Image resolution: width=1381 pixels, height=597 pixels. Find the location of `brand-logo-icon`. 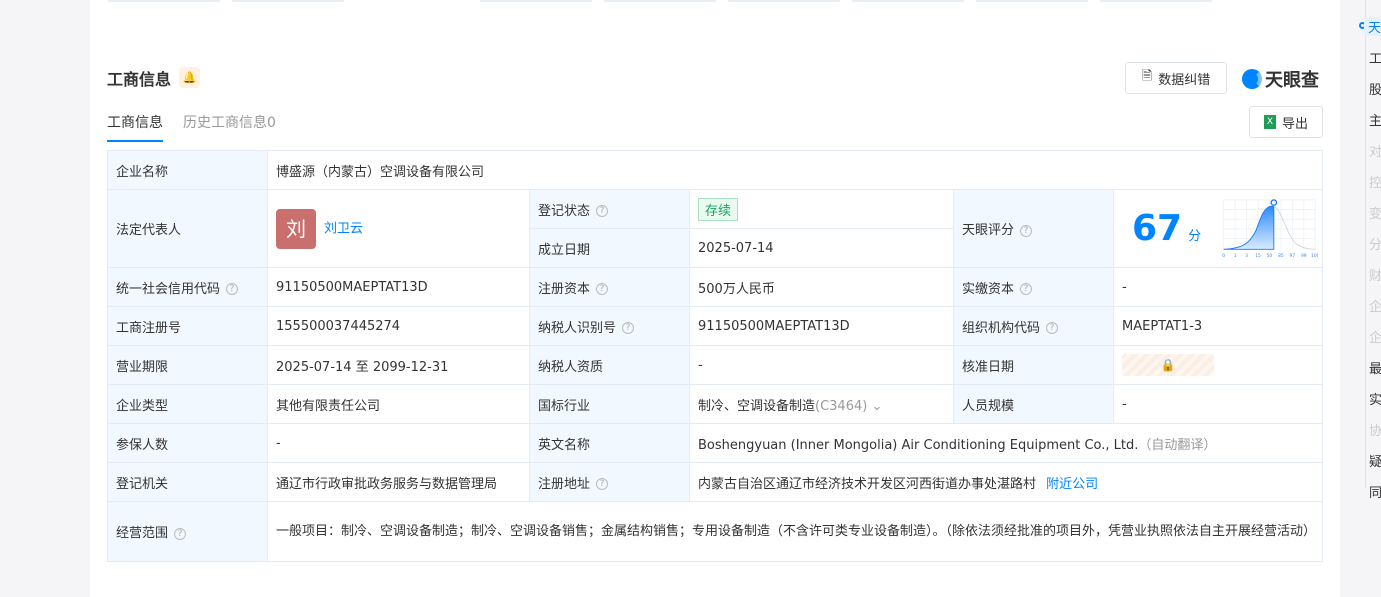

brand-logo-icon is located at coordinates (1252, 79).